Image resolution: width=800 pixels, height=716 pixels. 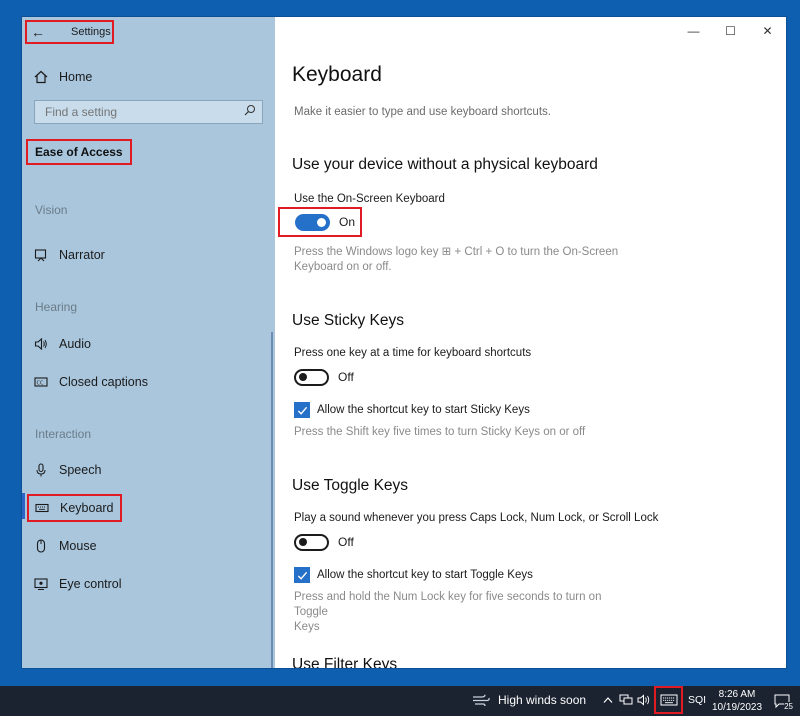 I want to click on keyboard-icon, so click(x=42, y=508).